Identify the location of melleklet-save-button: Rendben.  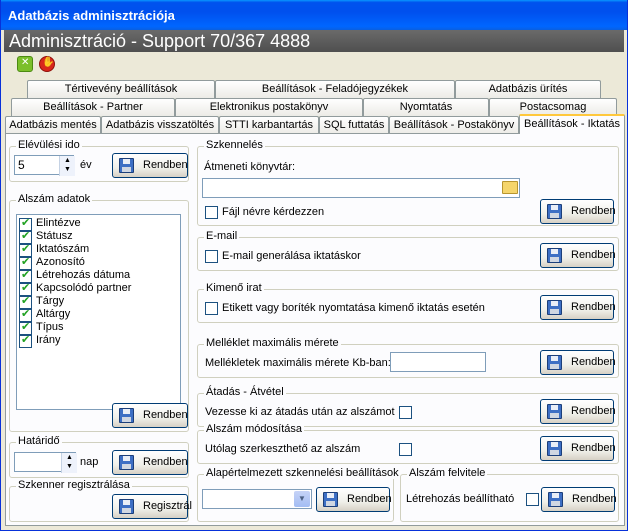
(578, 362).